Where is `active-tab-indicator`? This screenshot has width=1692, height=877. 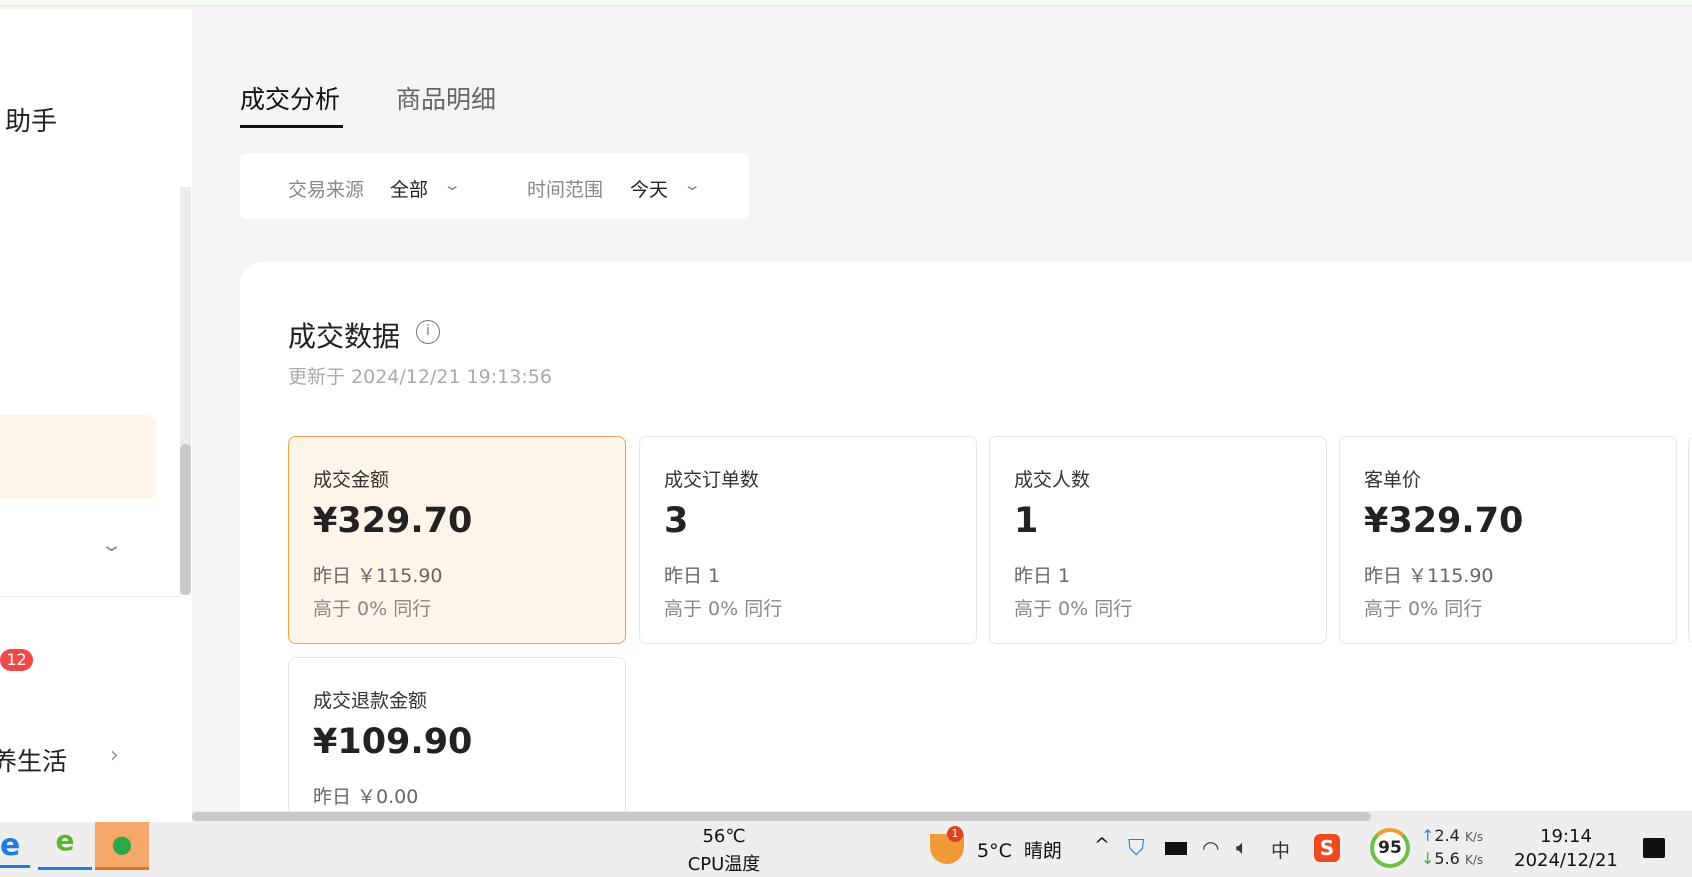 active-tab-indicator is located at coordinates (291, 126).